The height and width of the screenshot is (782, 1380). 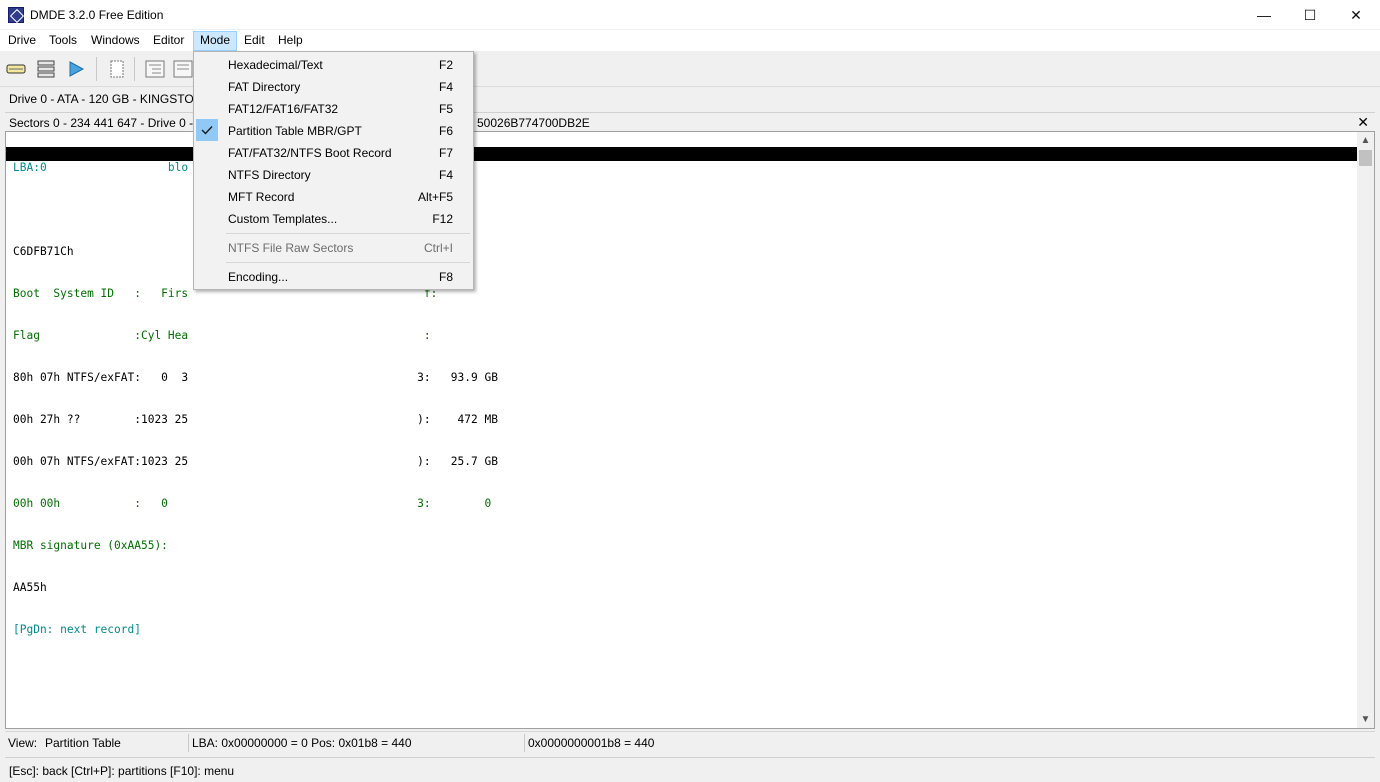 I want to click on drive-icon, so click(x=16, y=69).